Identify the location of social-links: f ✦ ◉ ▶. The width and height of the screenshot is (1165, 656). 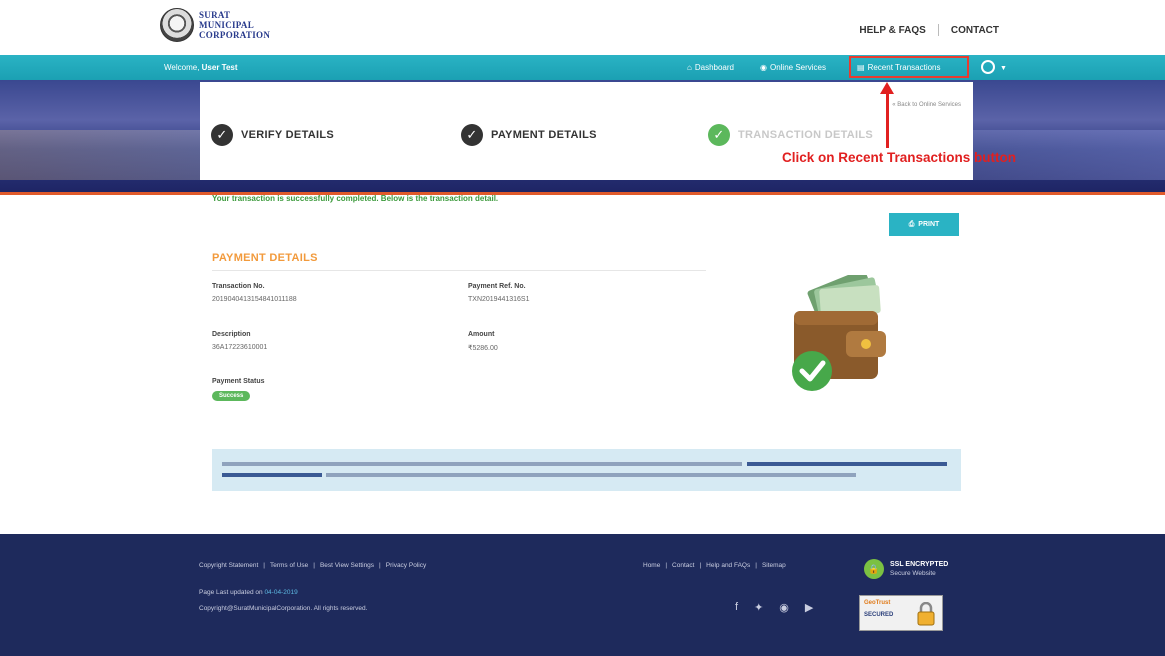
(774, 607).